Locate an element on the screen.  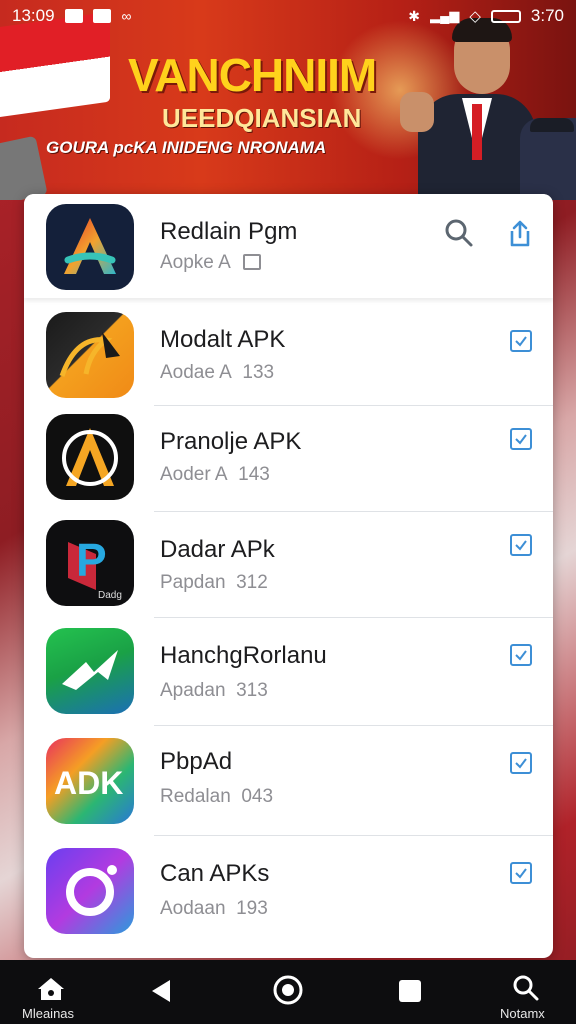
featured-app-name: Redlain Pgm is located at coordinates (229, 231).